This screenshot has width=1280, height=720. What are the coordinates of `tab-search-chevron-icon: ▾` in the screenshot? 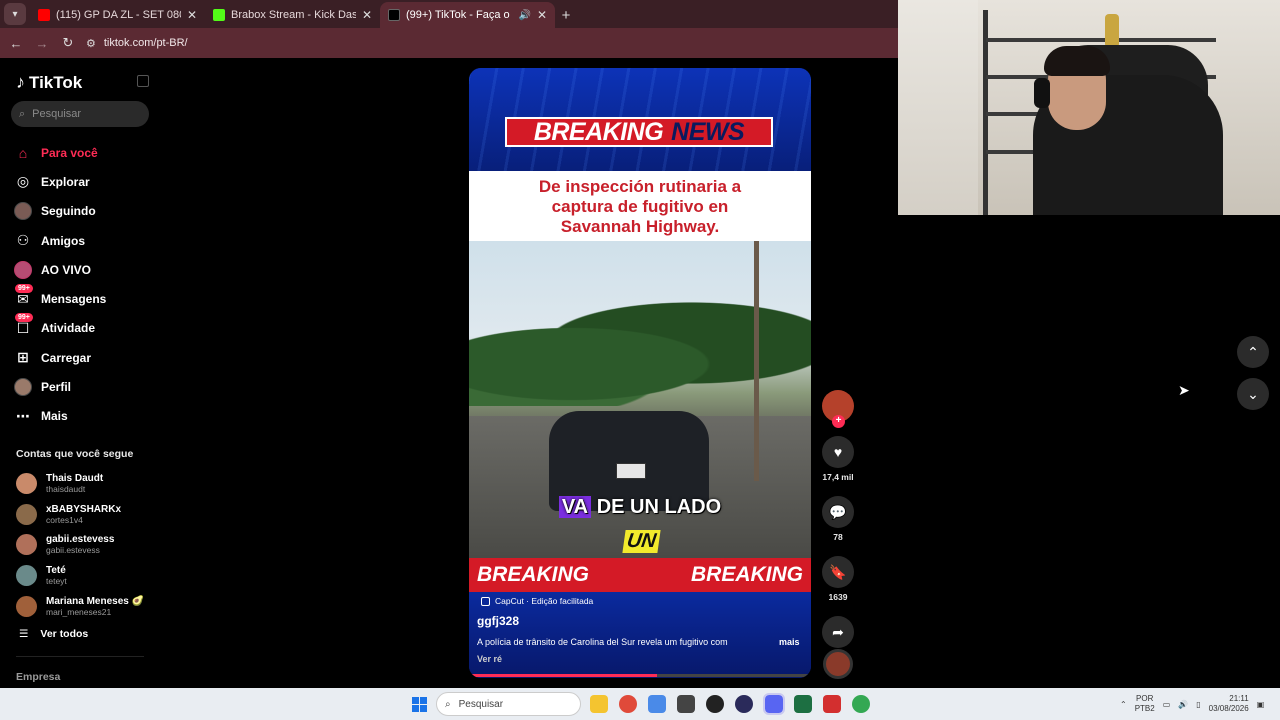 It's located at (15, 14).